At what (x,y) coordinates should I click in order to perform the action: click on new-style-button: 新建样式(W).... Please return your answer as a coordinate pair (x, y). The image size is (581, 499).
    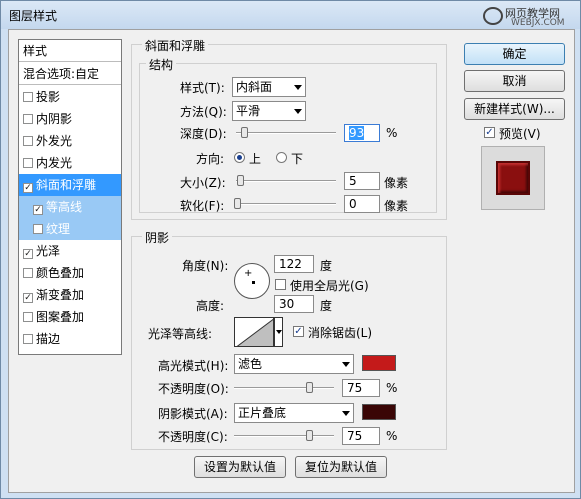
    Looking at the image, I should click on (514, 109).